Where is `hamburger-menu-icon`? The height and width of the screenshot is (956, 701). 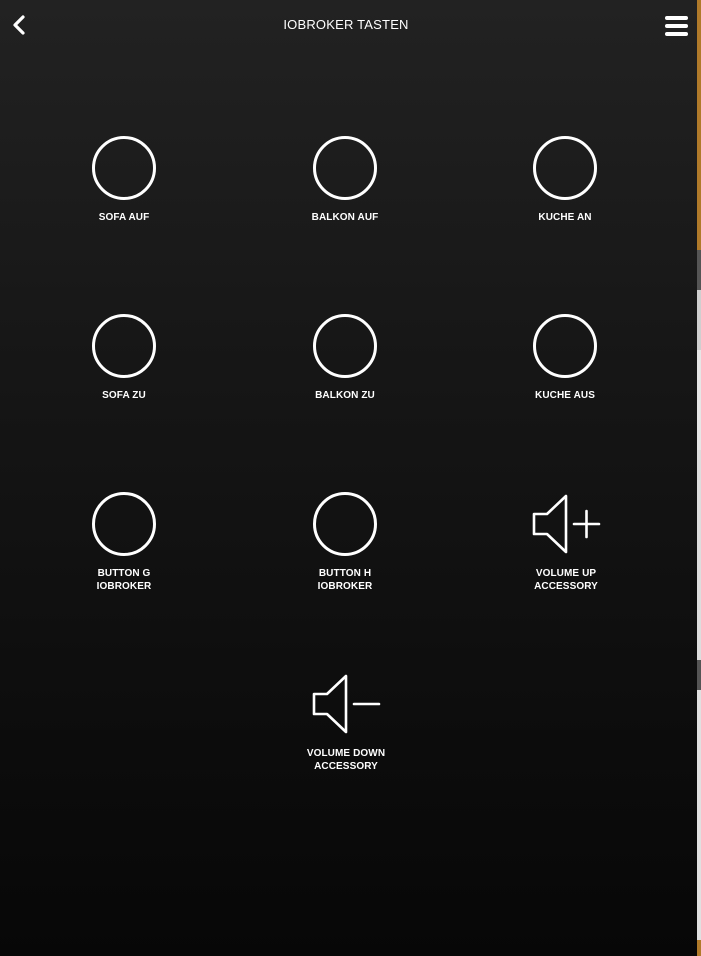 hamburger-menu-icon is located at coordinates (676, 26).